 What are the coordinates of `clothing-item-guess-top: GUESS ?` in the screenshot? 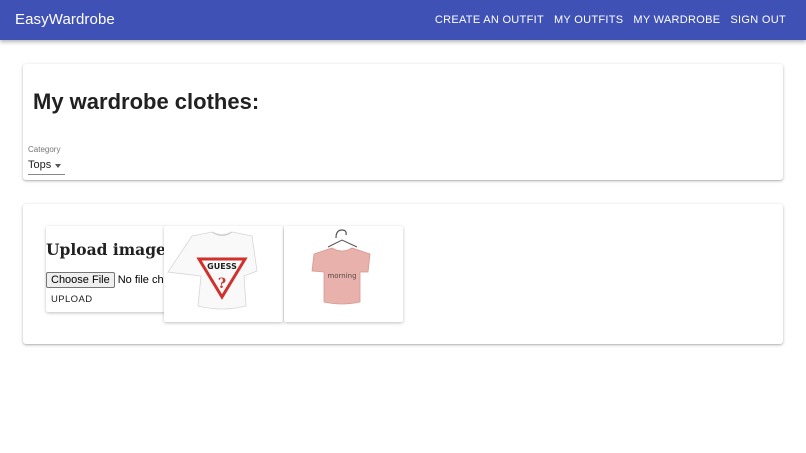 It's located at (223, 274).